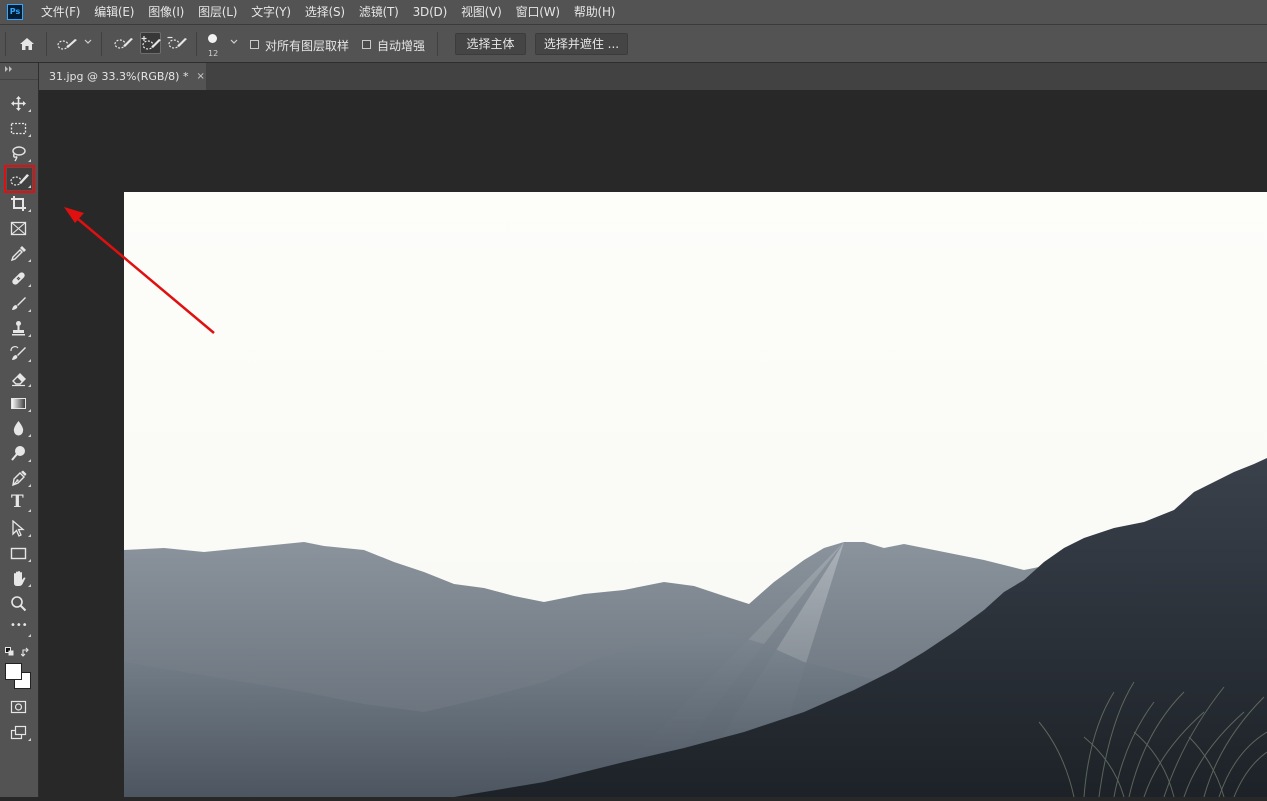 The image size is (1267, 801). What do you see at coordinates (68, 44) in the screenshot?
I see `tool-preset-quick-selection-icon` at bounding box center [68, 44].